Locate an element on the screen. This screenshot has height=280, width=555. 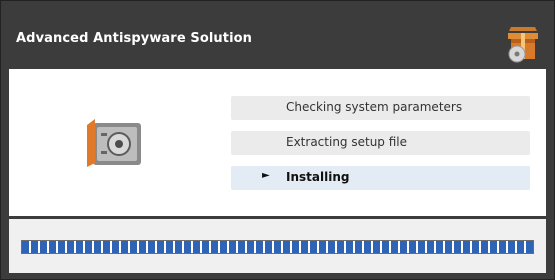
progress-fill is located at coordinates (277, 247).